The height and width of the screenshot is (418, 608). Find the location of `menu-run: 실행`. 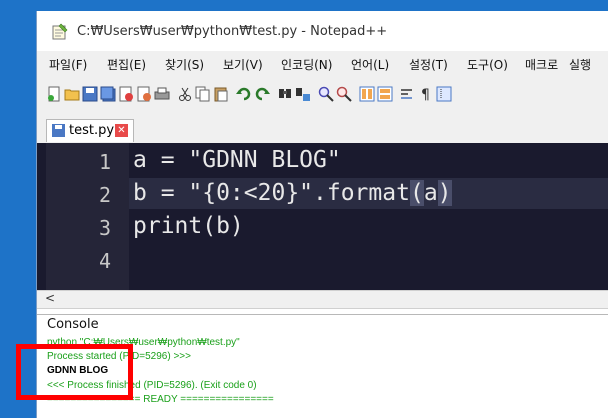

menu-run: 실행 is located at coordinates (580, 64).